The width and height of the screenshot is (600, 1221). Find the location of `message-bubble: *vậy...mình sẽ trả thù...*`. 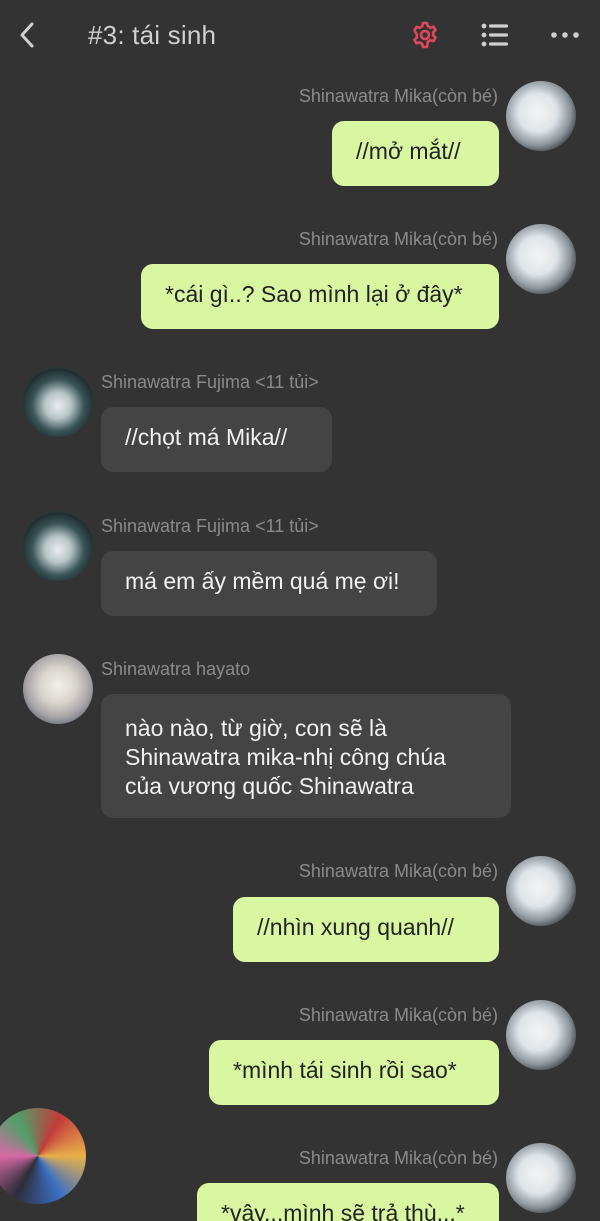

message-bubble: *vậy...mình sẽ trả thù...* is located at coordinates (348, 1202).